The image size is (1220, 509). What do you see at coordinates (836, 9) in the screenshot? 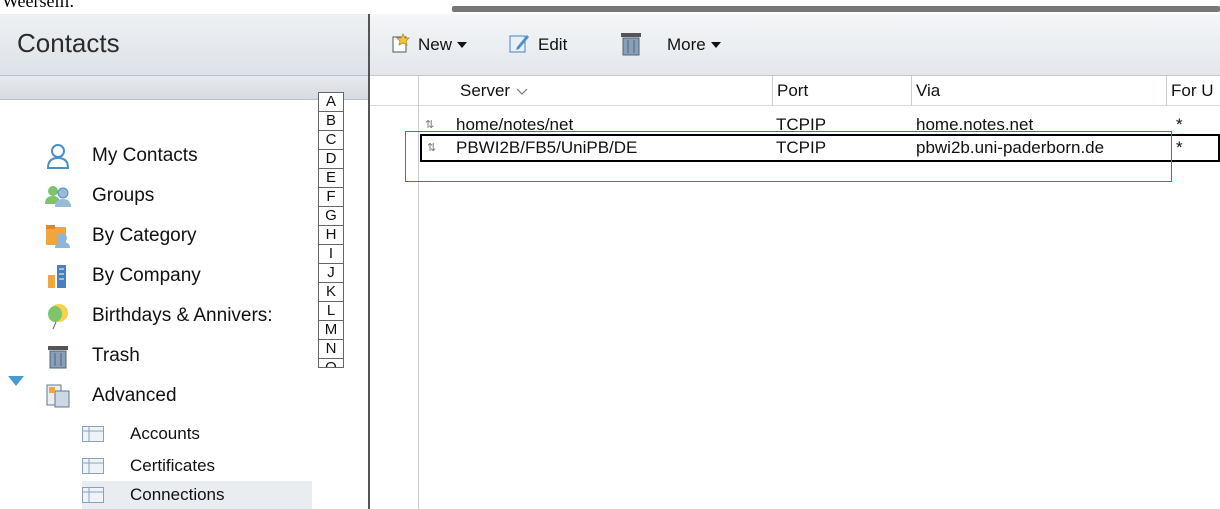
I see `horizontal-scrollbar` at bounding box center [836, 9].